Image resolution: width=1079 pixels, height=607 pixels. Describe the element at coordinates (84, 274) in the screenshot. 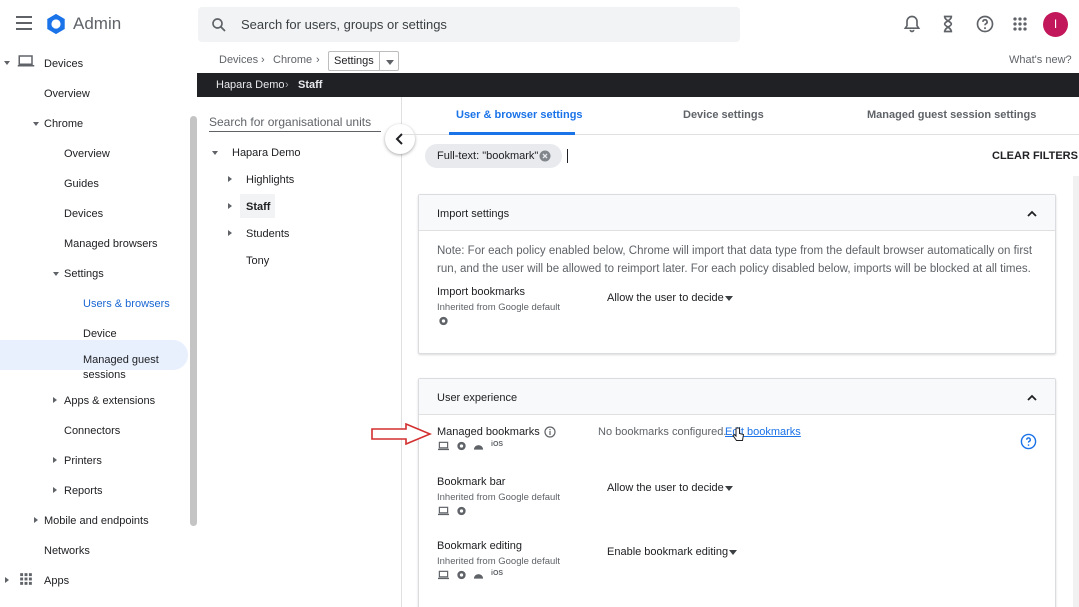

I see `nav-item-settings: Settings` at that location.